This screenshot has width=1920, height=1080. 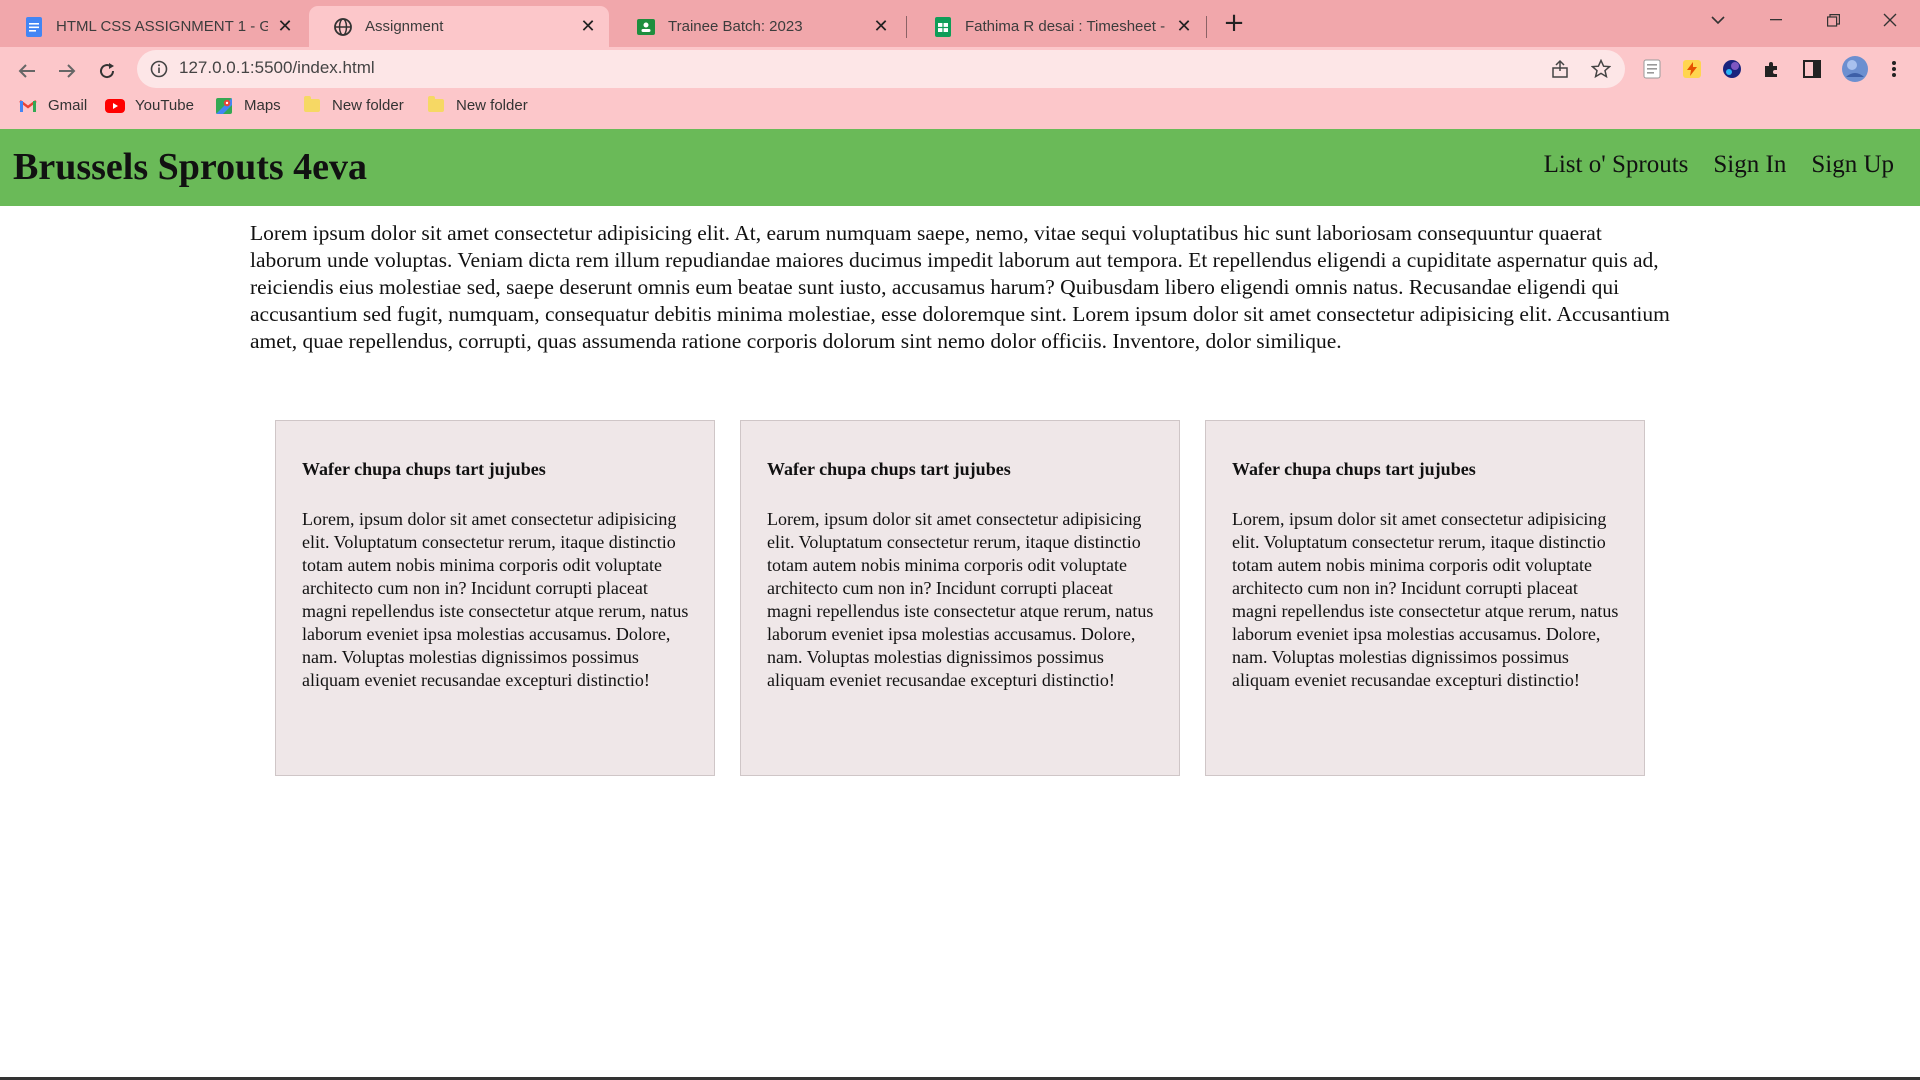 I want to click on tab-assignment: Assignment ✕, so click(x=459, y=26).